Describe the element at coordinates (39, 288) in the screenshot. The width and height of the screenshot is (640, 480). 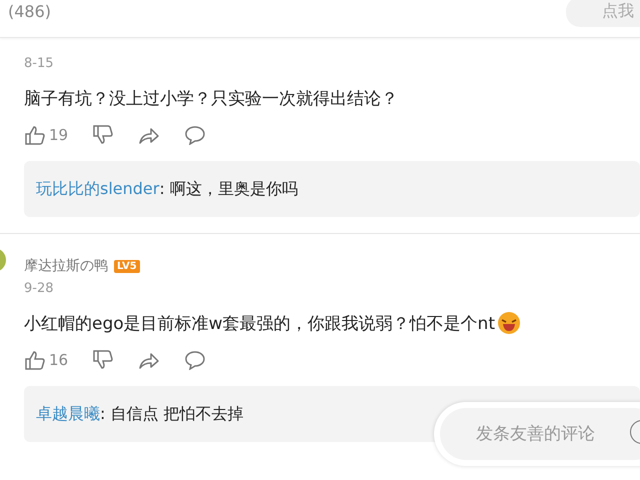
I see `comment-date: 9-28` at that location.